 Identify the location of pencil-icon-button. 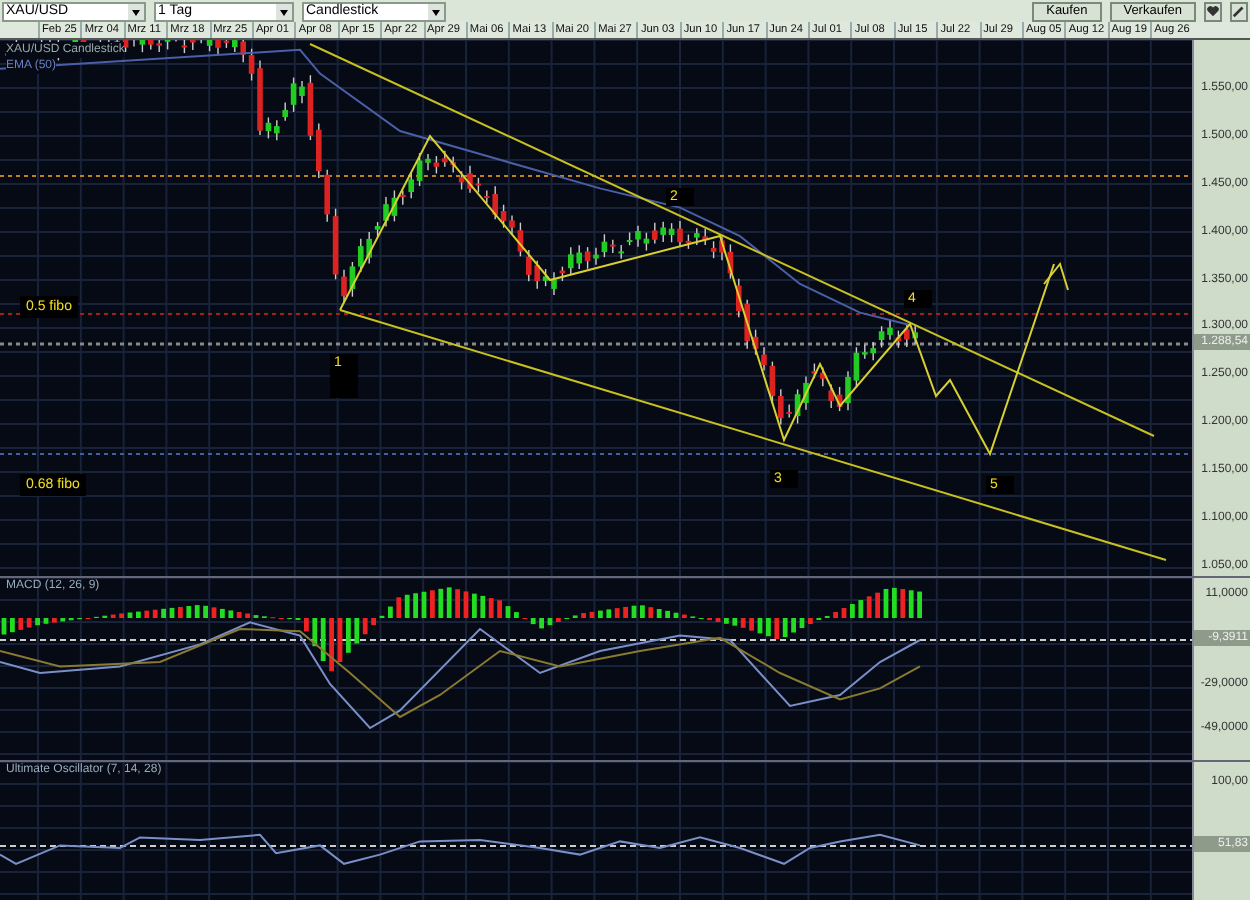
(1239, 11).